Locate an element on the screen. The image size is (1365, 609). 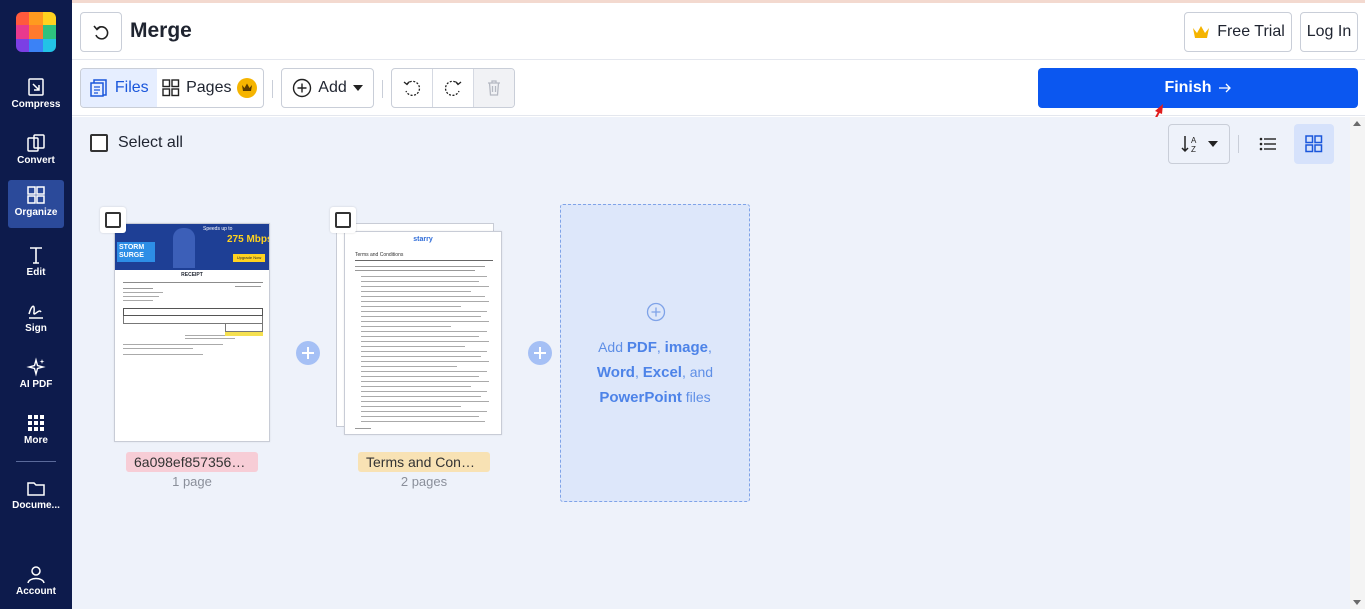
tab-pages: Pages is located at coordinates (210, 88).